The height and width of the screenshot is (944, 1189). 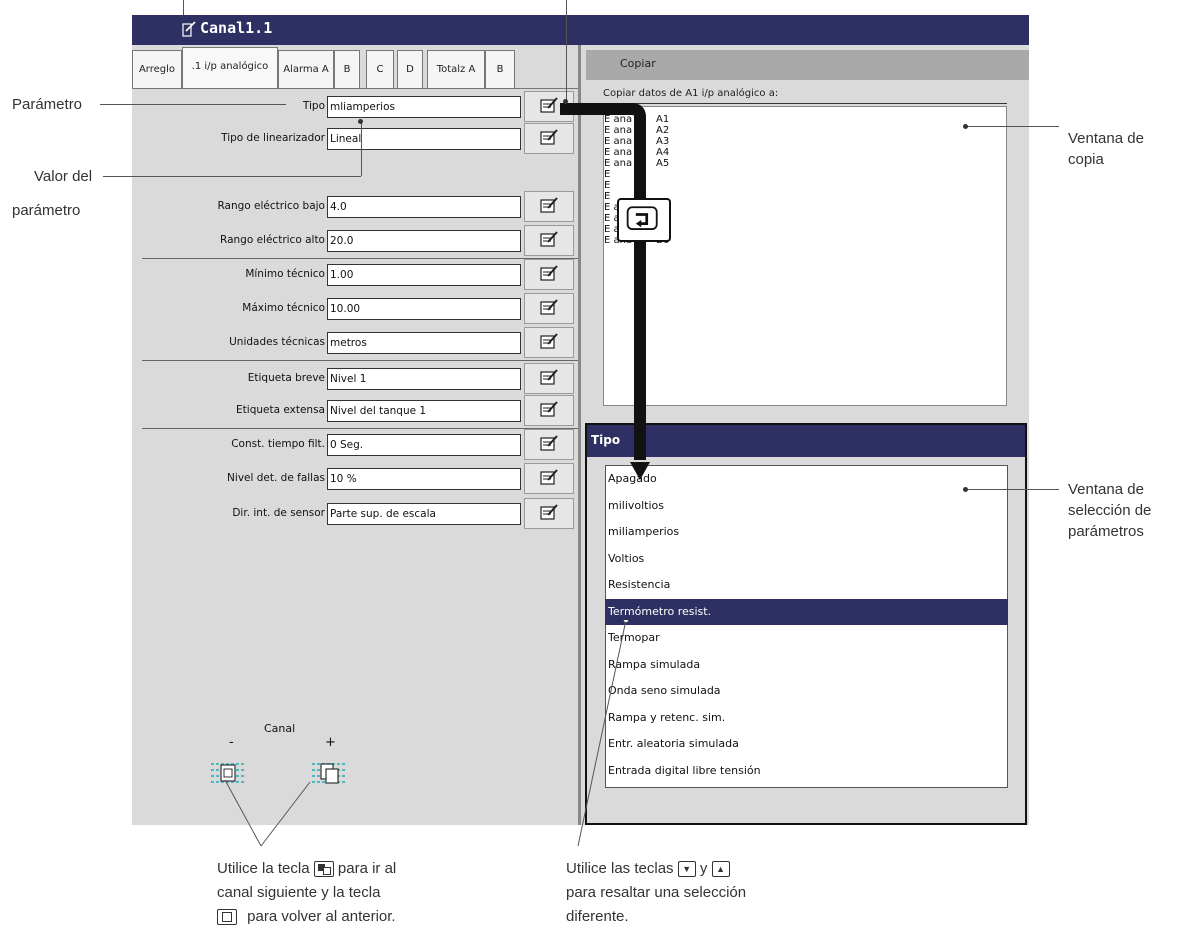 What do you see at coordinates (1086, 159) in the screenshot?
I see `annotation-copia-line2: copia` at bounding box center [1086, 159].